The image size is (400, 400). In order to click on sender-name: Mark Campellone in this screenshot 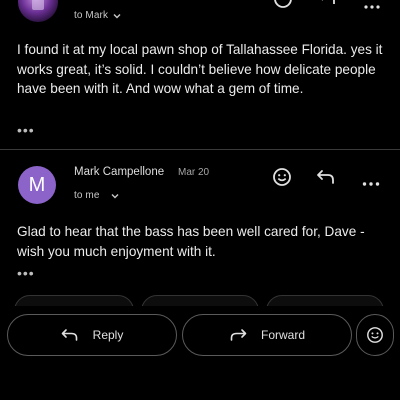, I will do `click(119, 172)`.